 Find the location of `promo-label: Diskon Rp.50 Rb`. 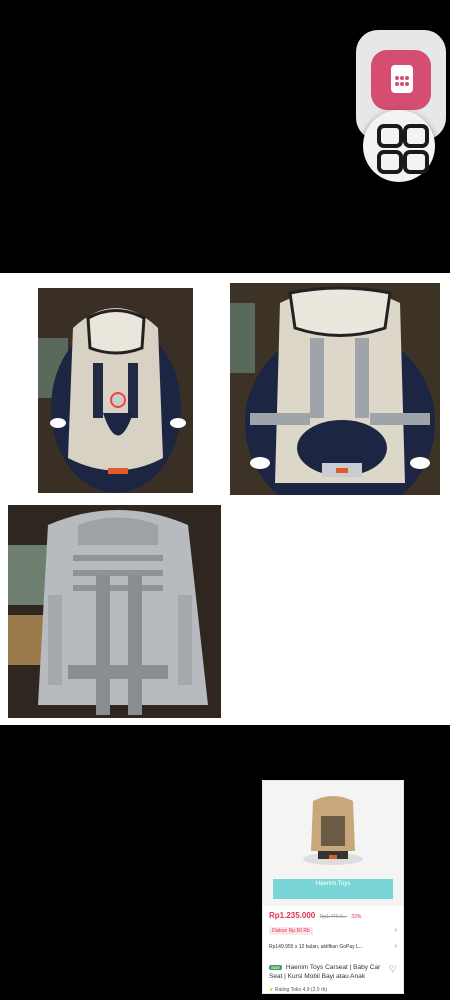

promo-label: Diskon Rp.50 Rb is located at coordinates (291, 931).